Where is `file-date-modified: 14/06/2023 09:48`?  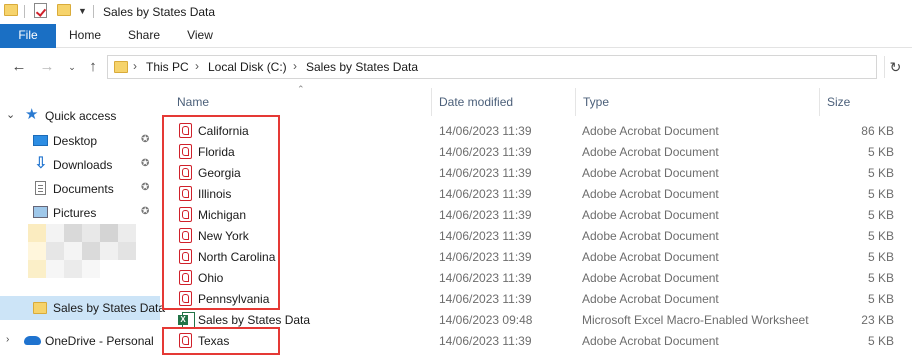 file-date-modified: 14/06/2023 09:48 is located at coordinates (486, 320).